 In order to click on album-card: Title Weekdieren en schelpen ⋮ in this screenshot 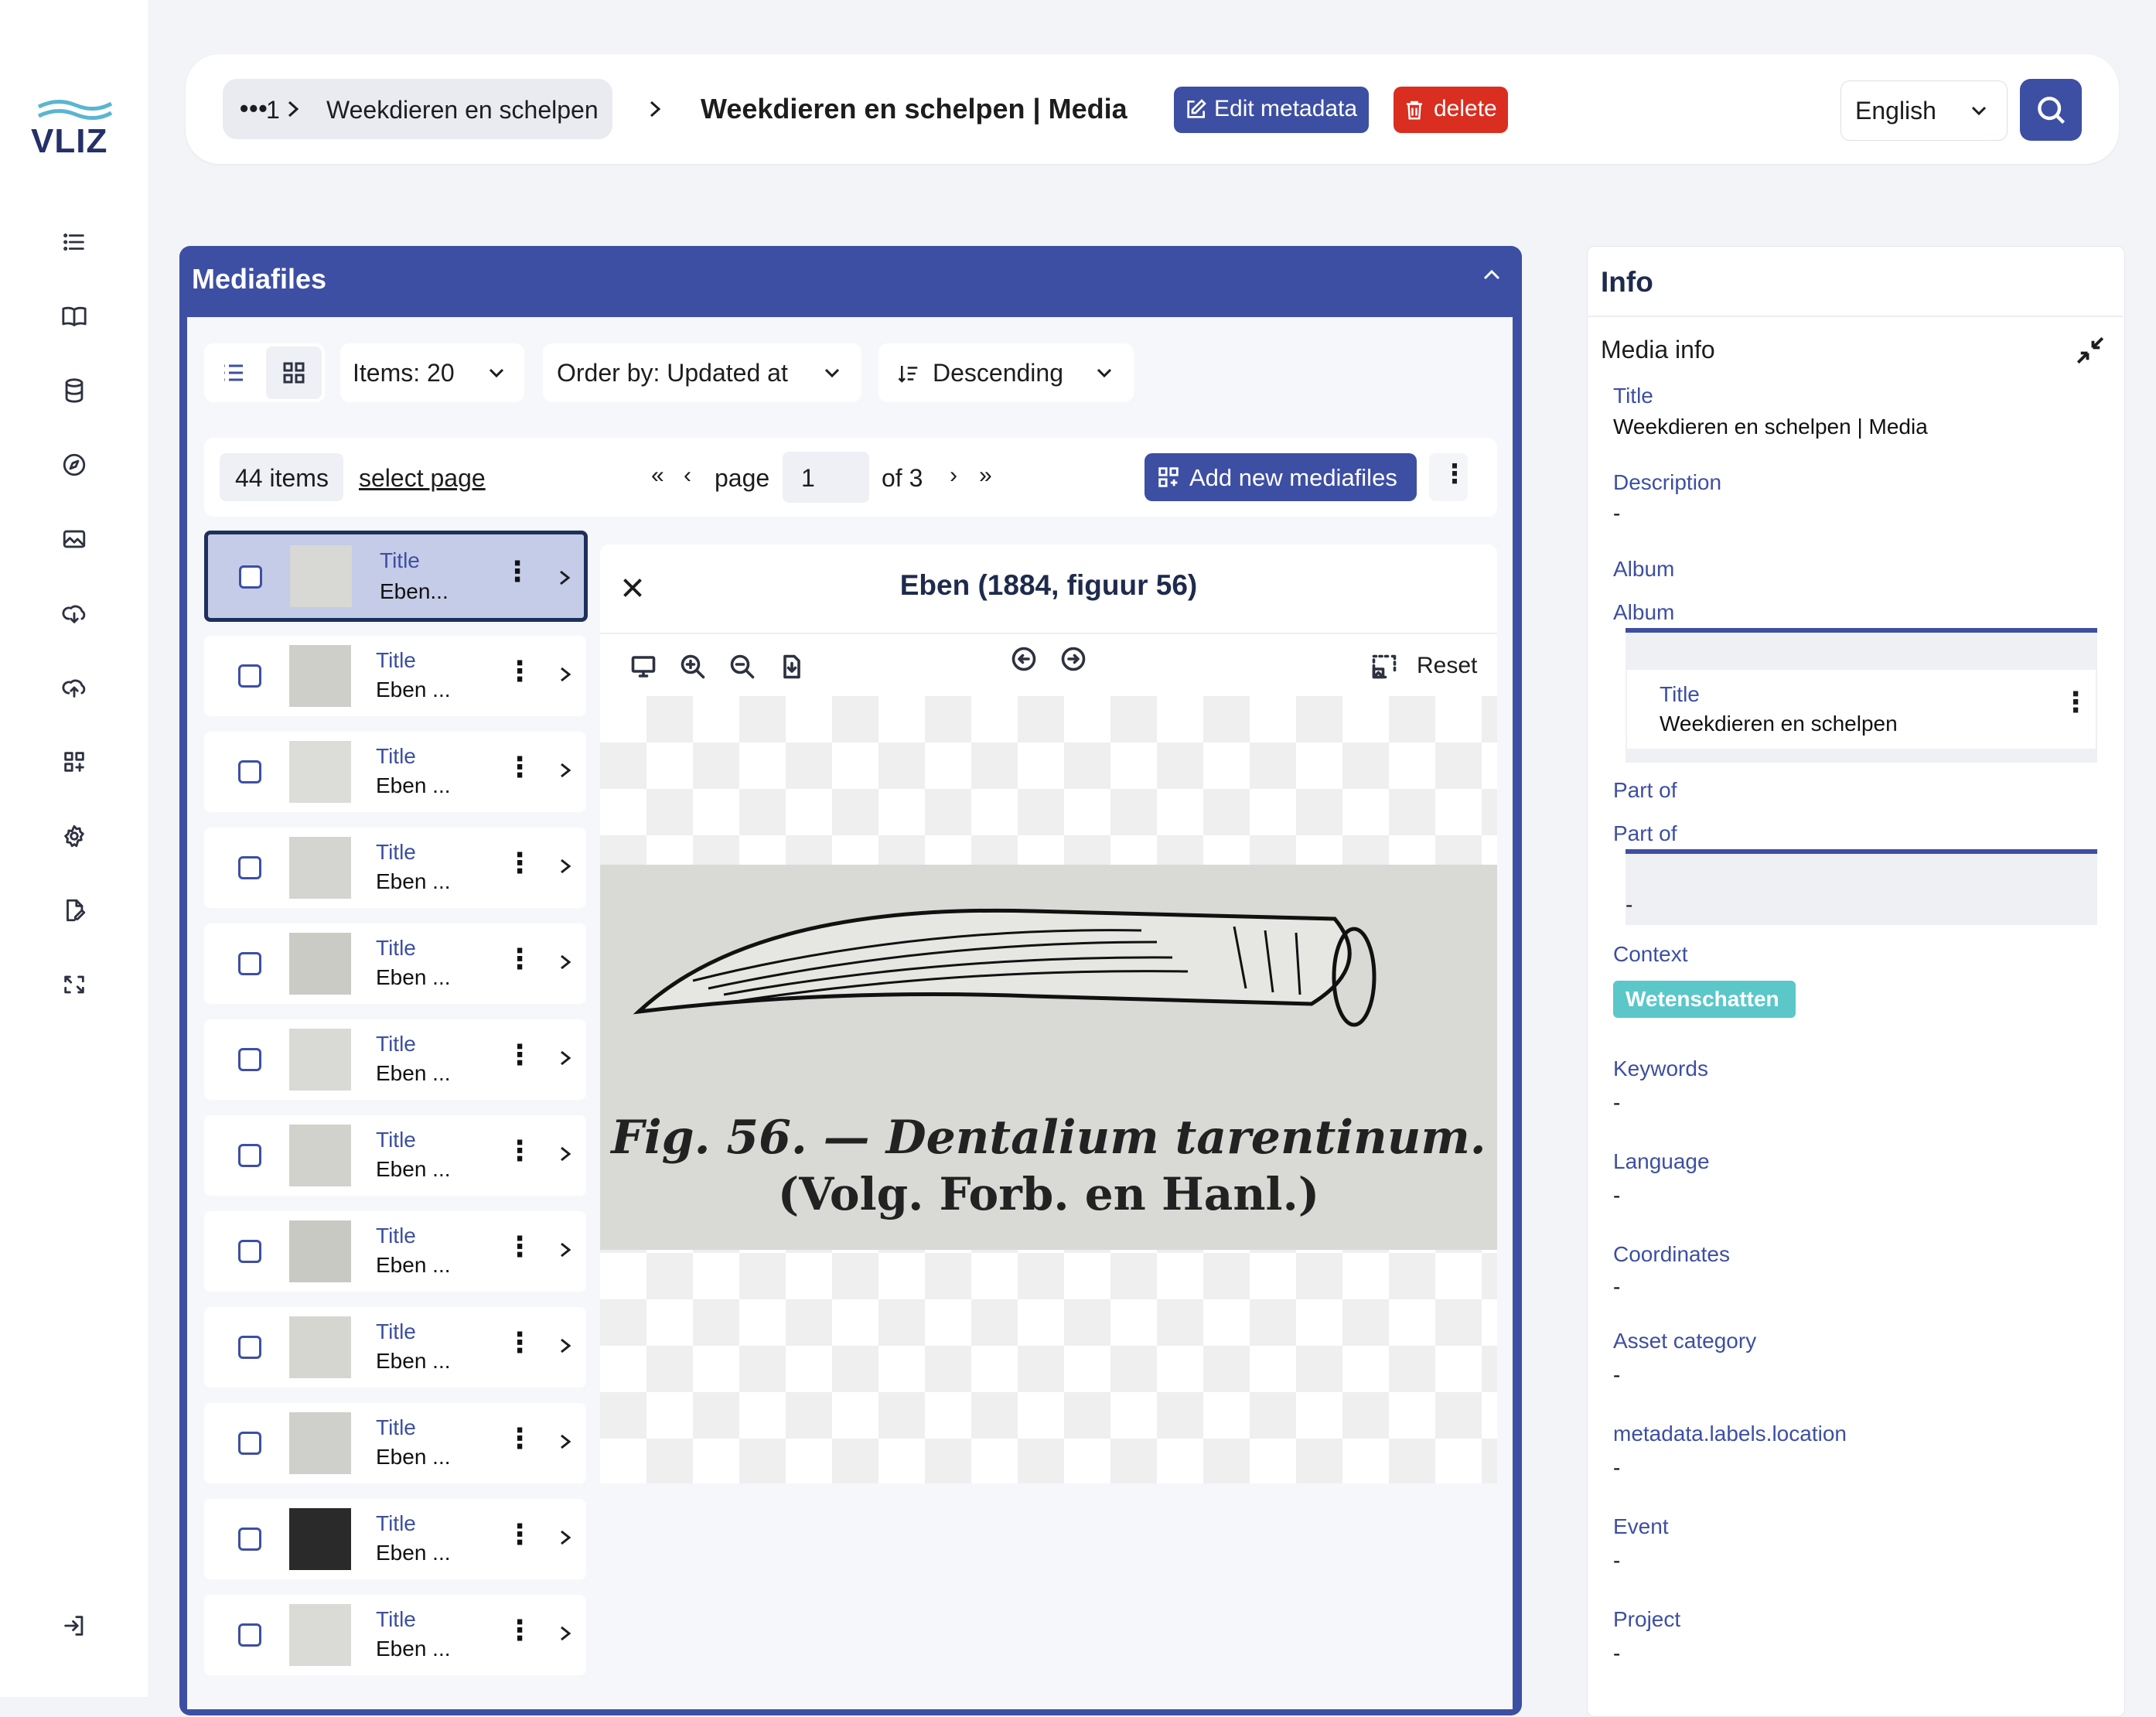, I will do `click(1862, 709)`.